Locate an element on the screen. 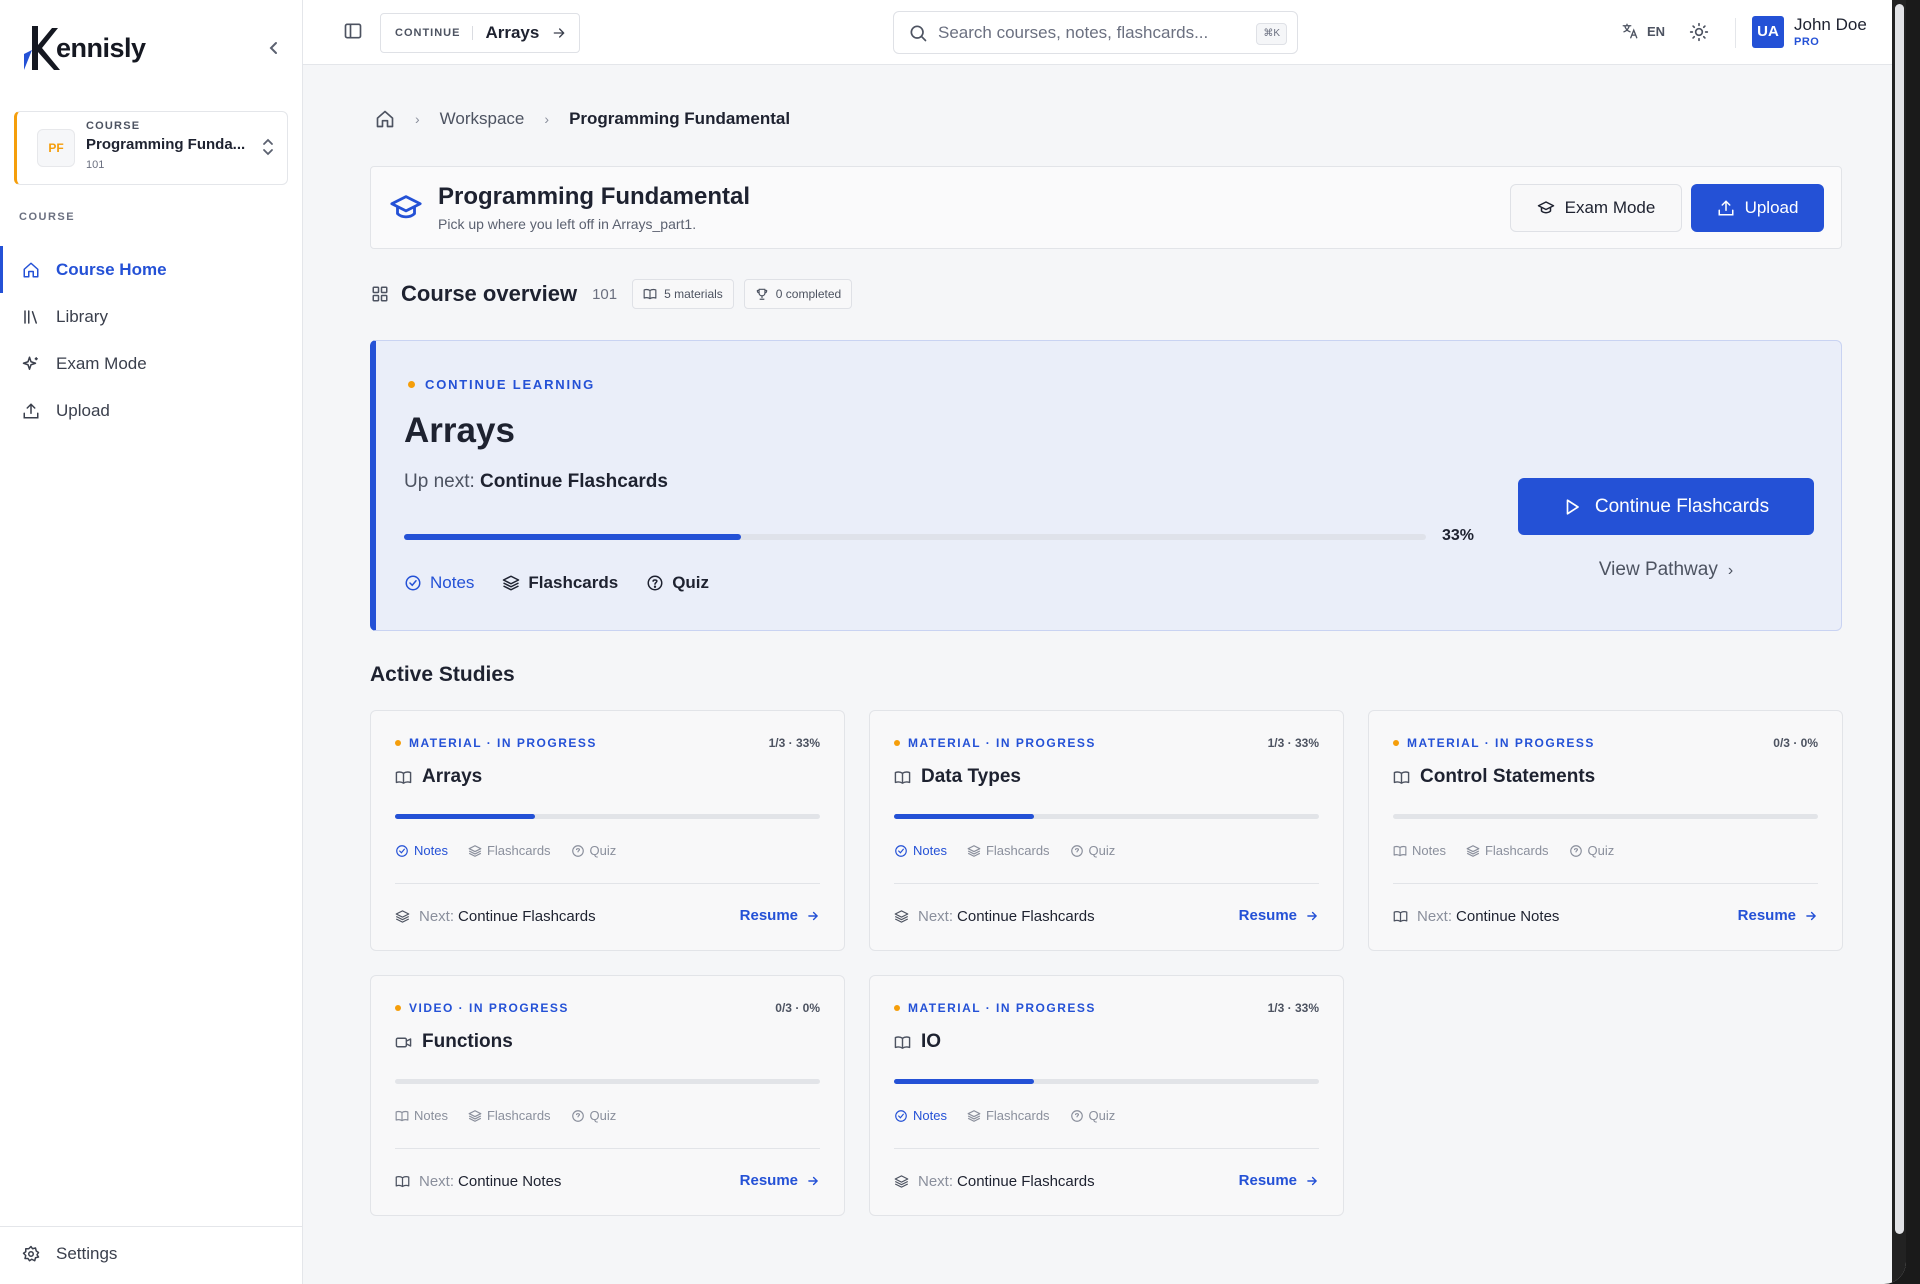 This screenshot has width=1920, height=1284. theme-toggle-button is located at coordinates (1699, 32).